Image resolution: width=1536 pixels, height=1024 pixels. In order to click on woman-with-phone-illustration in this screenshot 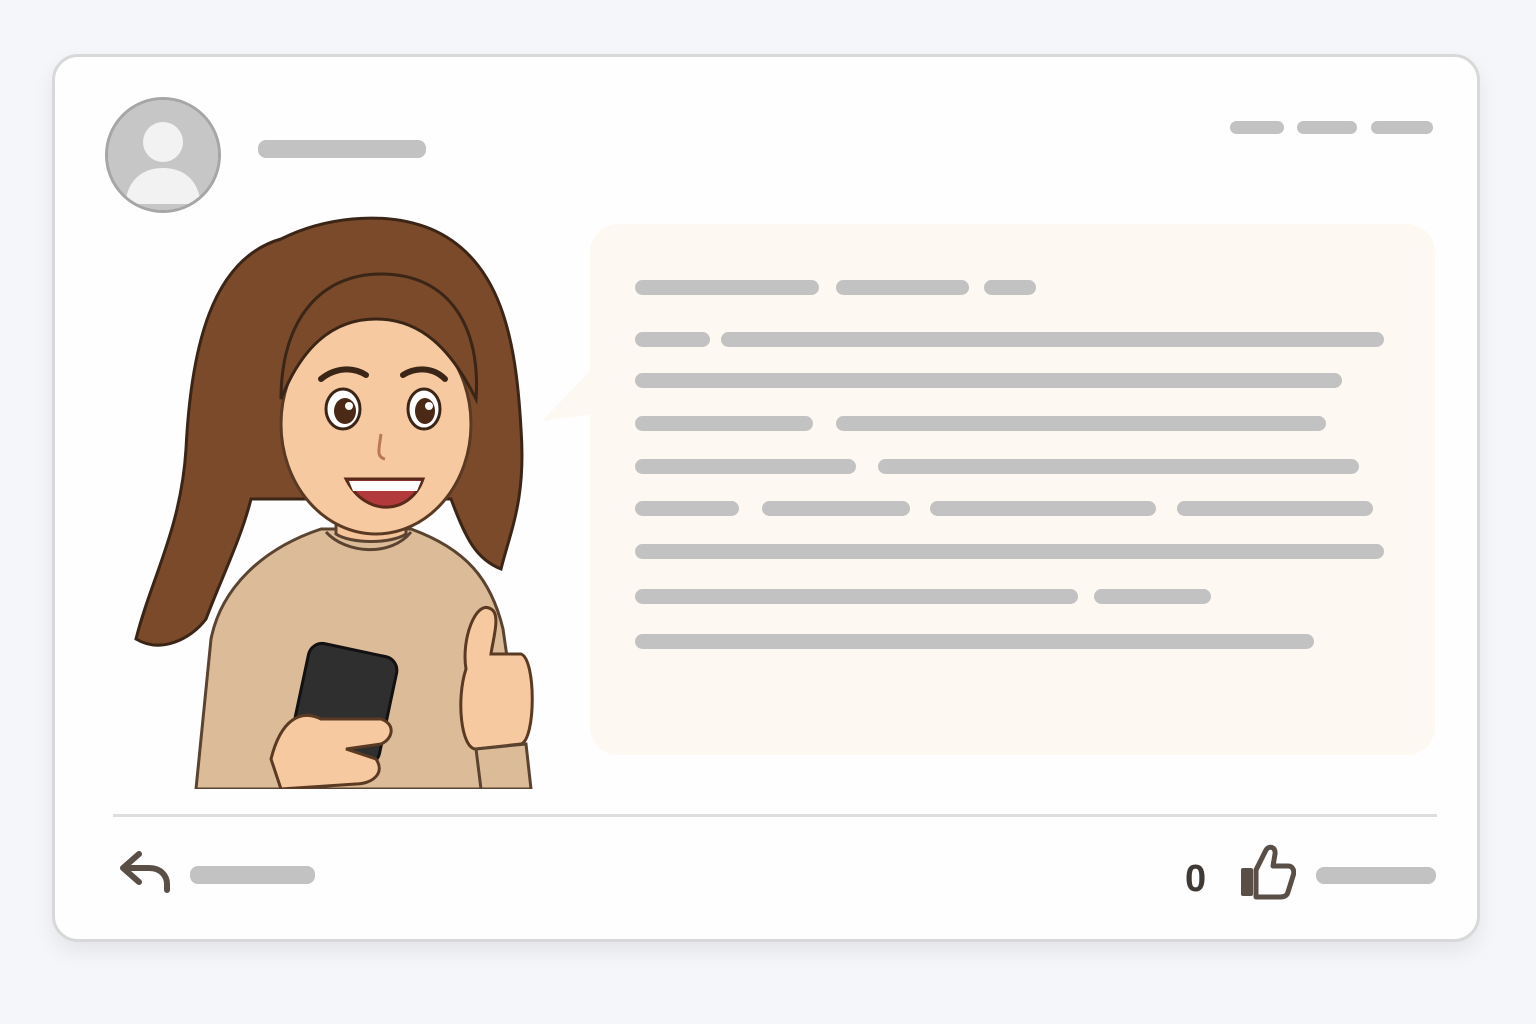, I will do `click(334, 502)`.